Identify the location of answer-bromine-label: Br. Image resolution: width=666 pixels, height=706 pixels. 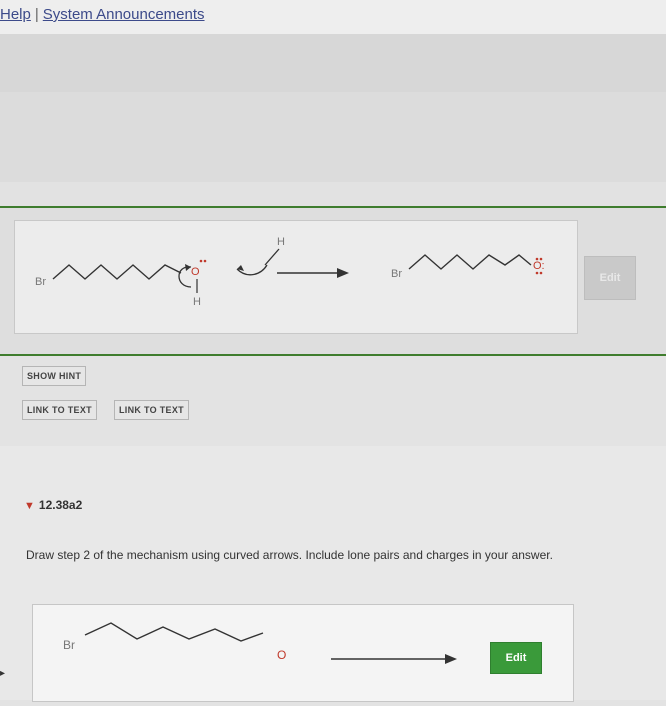
(69, 645).